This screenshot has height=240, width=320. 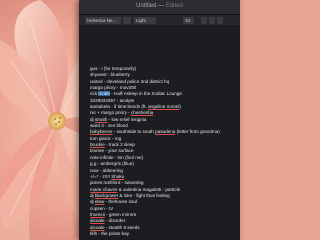 What do you see at coordinates (119, 107) in the screenshot?
I see `text-segment: santabela - if time bends (ft.` at bounding box center [119, 107].